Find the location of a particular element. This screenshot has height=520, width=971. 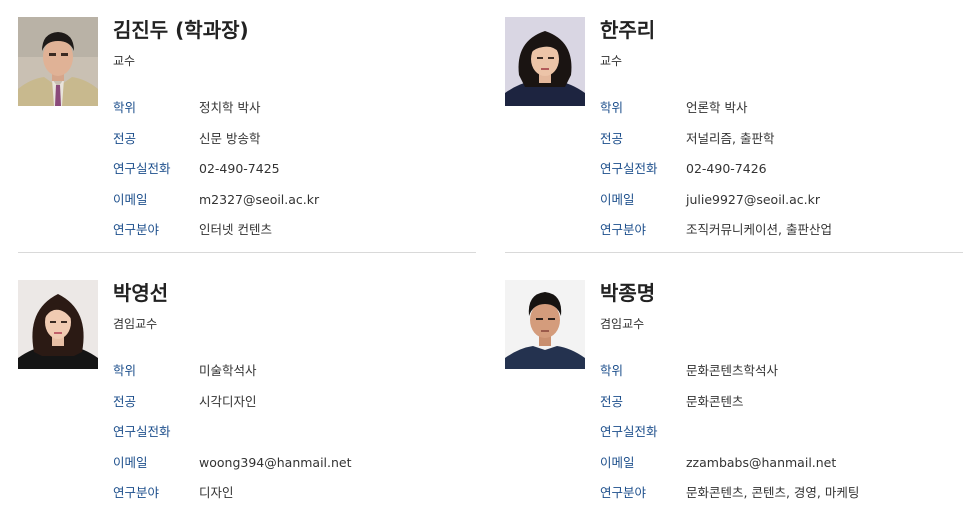

field-row: 연구분야 조직커뮤니케이션, 출판산업 is located at coordinates (782, 236).